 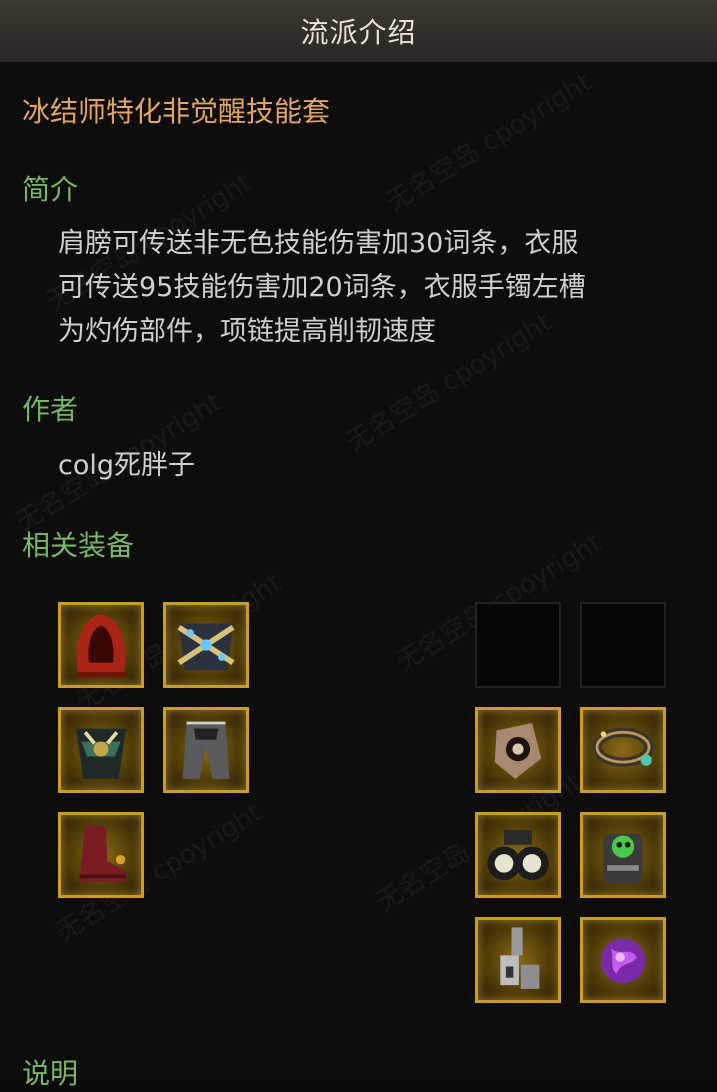 I want to click on ring-icon-graphic, so click(x=518, y=751).